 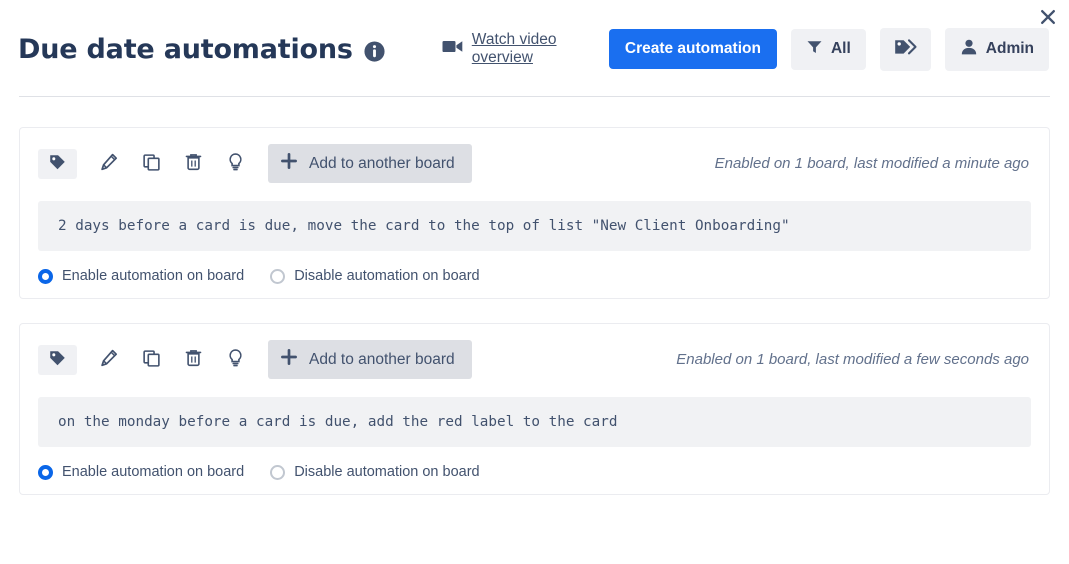 I want to click on close-dialog-button, so click(x=1048, y=17).